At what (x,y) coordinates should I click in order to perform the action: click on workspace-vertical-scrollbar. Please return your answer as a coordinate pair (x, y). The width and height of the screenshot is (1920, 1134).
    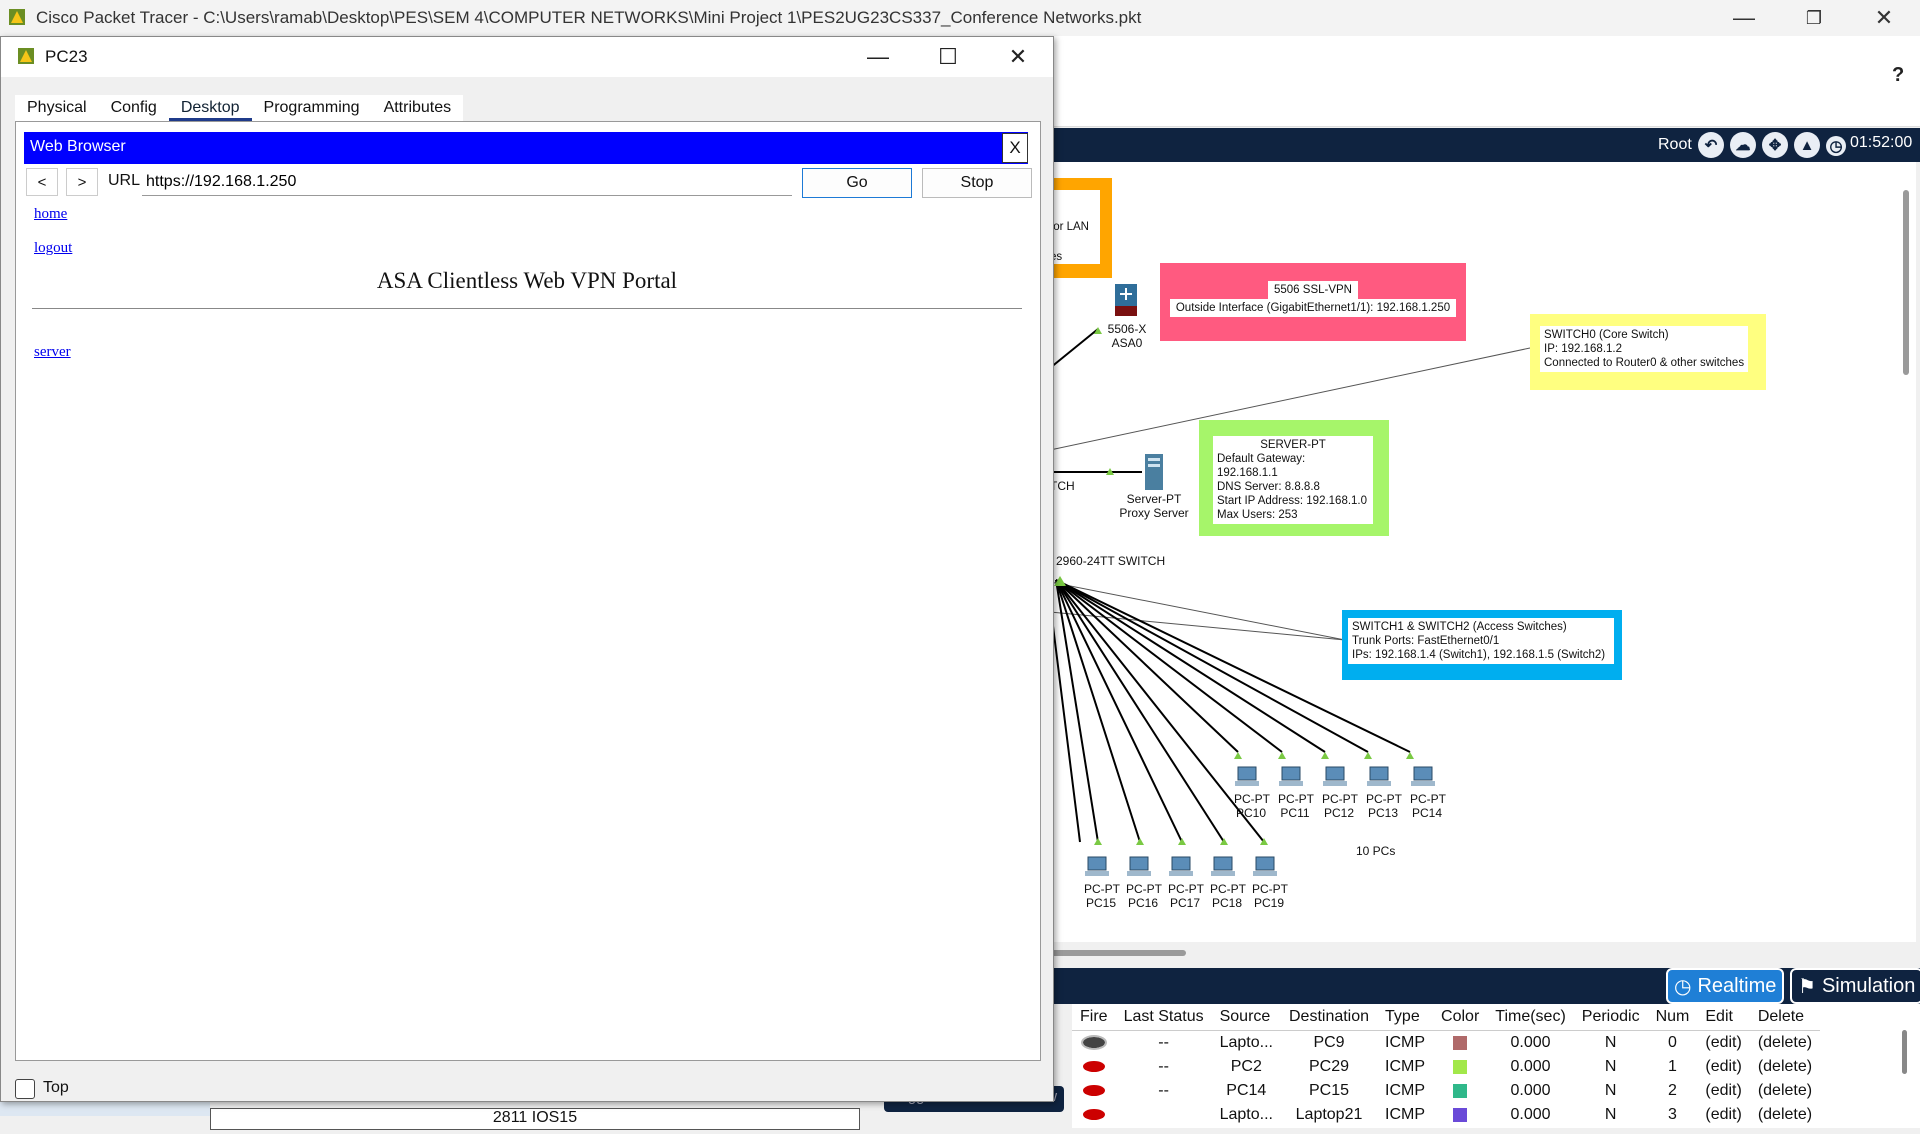
    Looking at the image, I should click on (1906, 282).